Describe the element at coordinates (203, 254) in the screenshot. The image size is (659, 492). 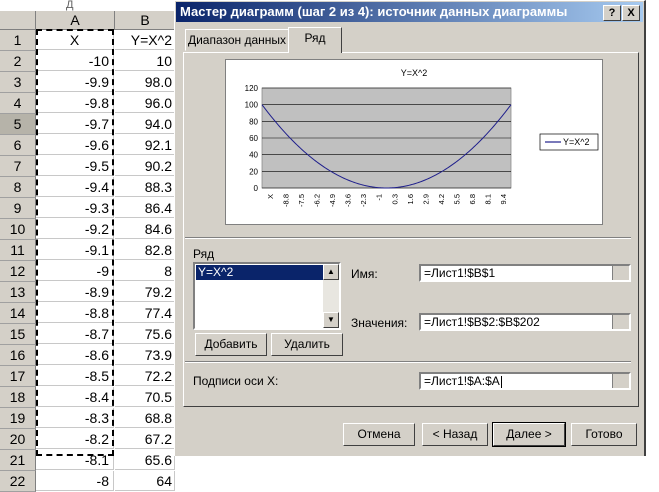
I see `series-section-label: Ряд` at that location.